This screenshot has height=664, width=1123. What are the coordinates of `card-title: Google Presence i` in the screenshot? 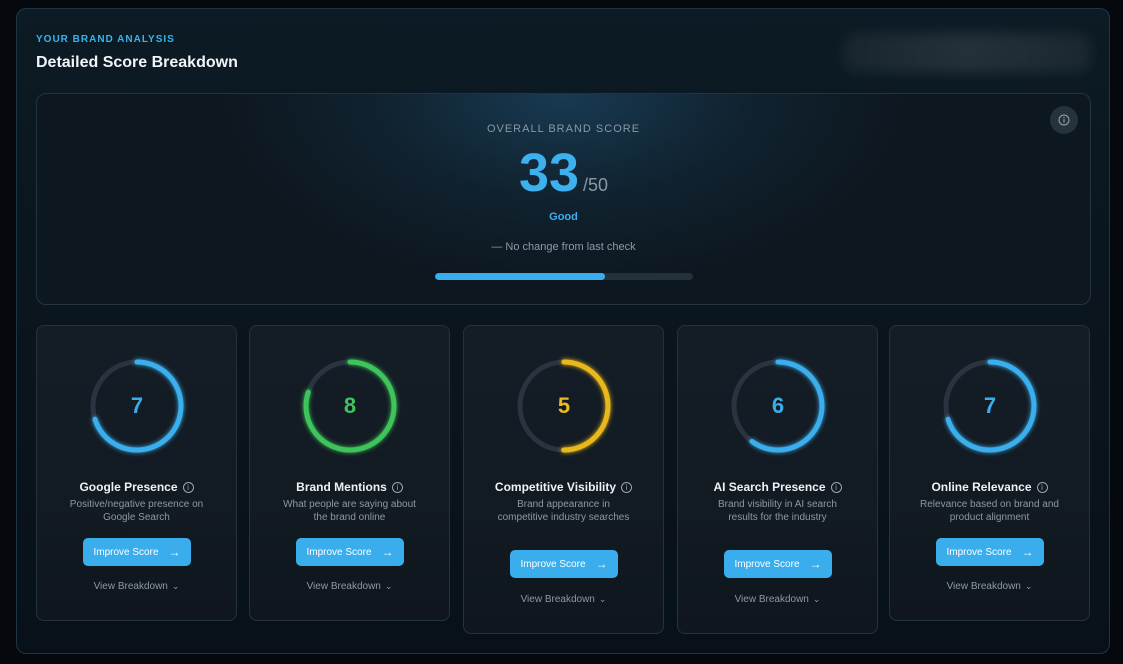 It's located at (136, 487).